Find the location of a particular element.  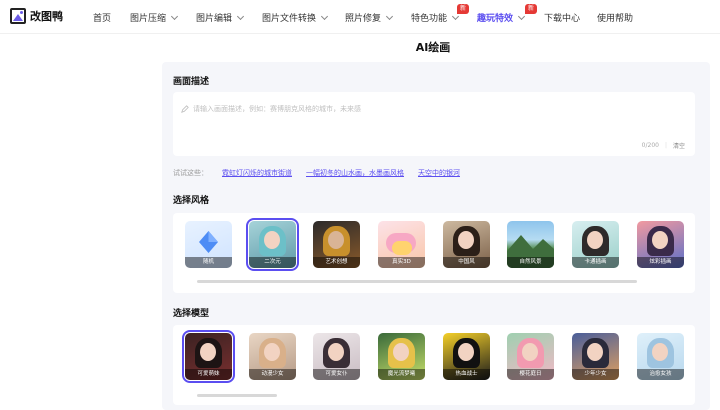

prompt-input: 请输入画面描述，例如：赛博朋克风格的城市，未来感 0/200 | 清空 is located at coordinates (434, 124).